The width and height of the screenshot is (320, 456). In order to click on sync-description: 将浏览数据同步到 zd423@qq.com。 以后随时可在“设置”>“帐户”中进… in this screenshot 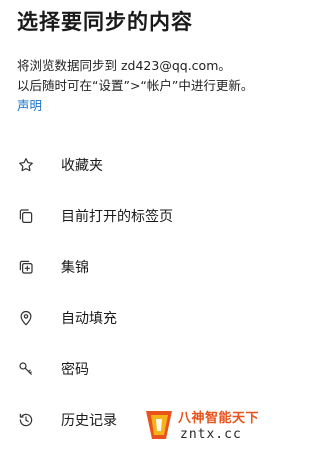, I will do `click(135, 76)`.